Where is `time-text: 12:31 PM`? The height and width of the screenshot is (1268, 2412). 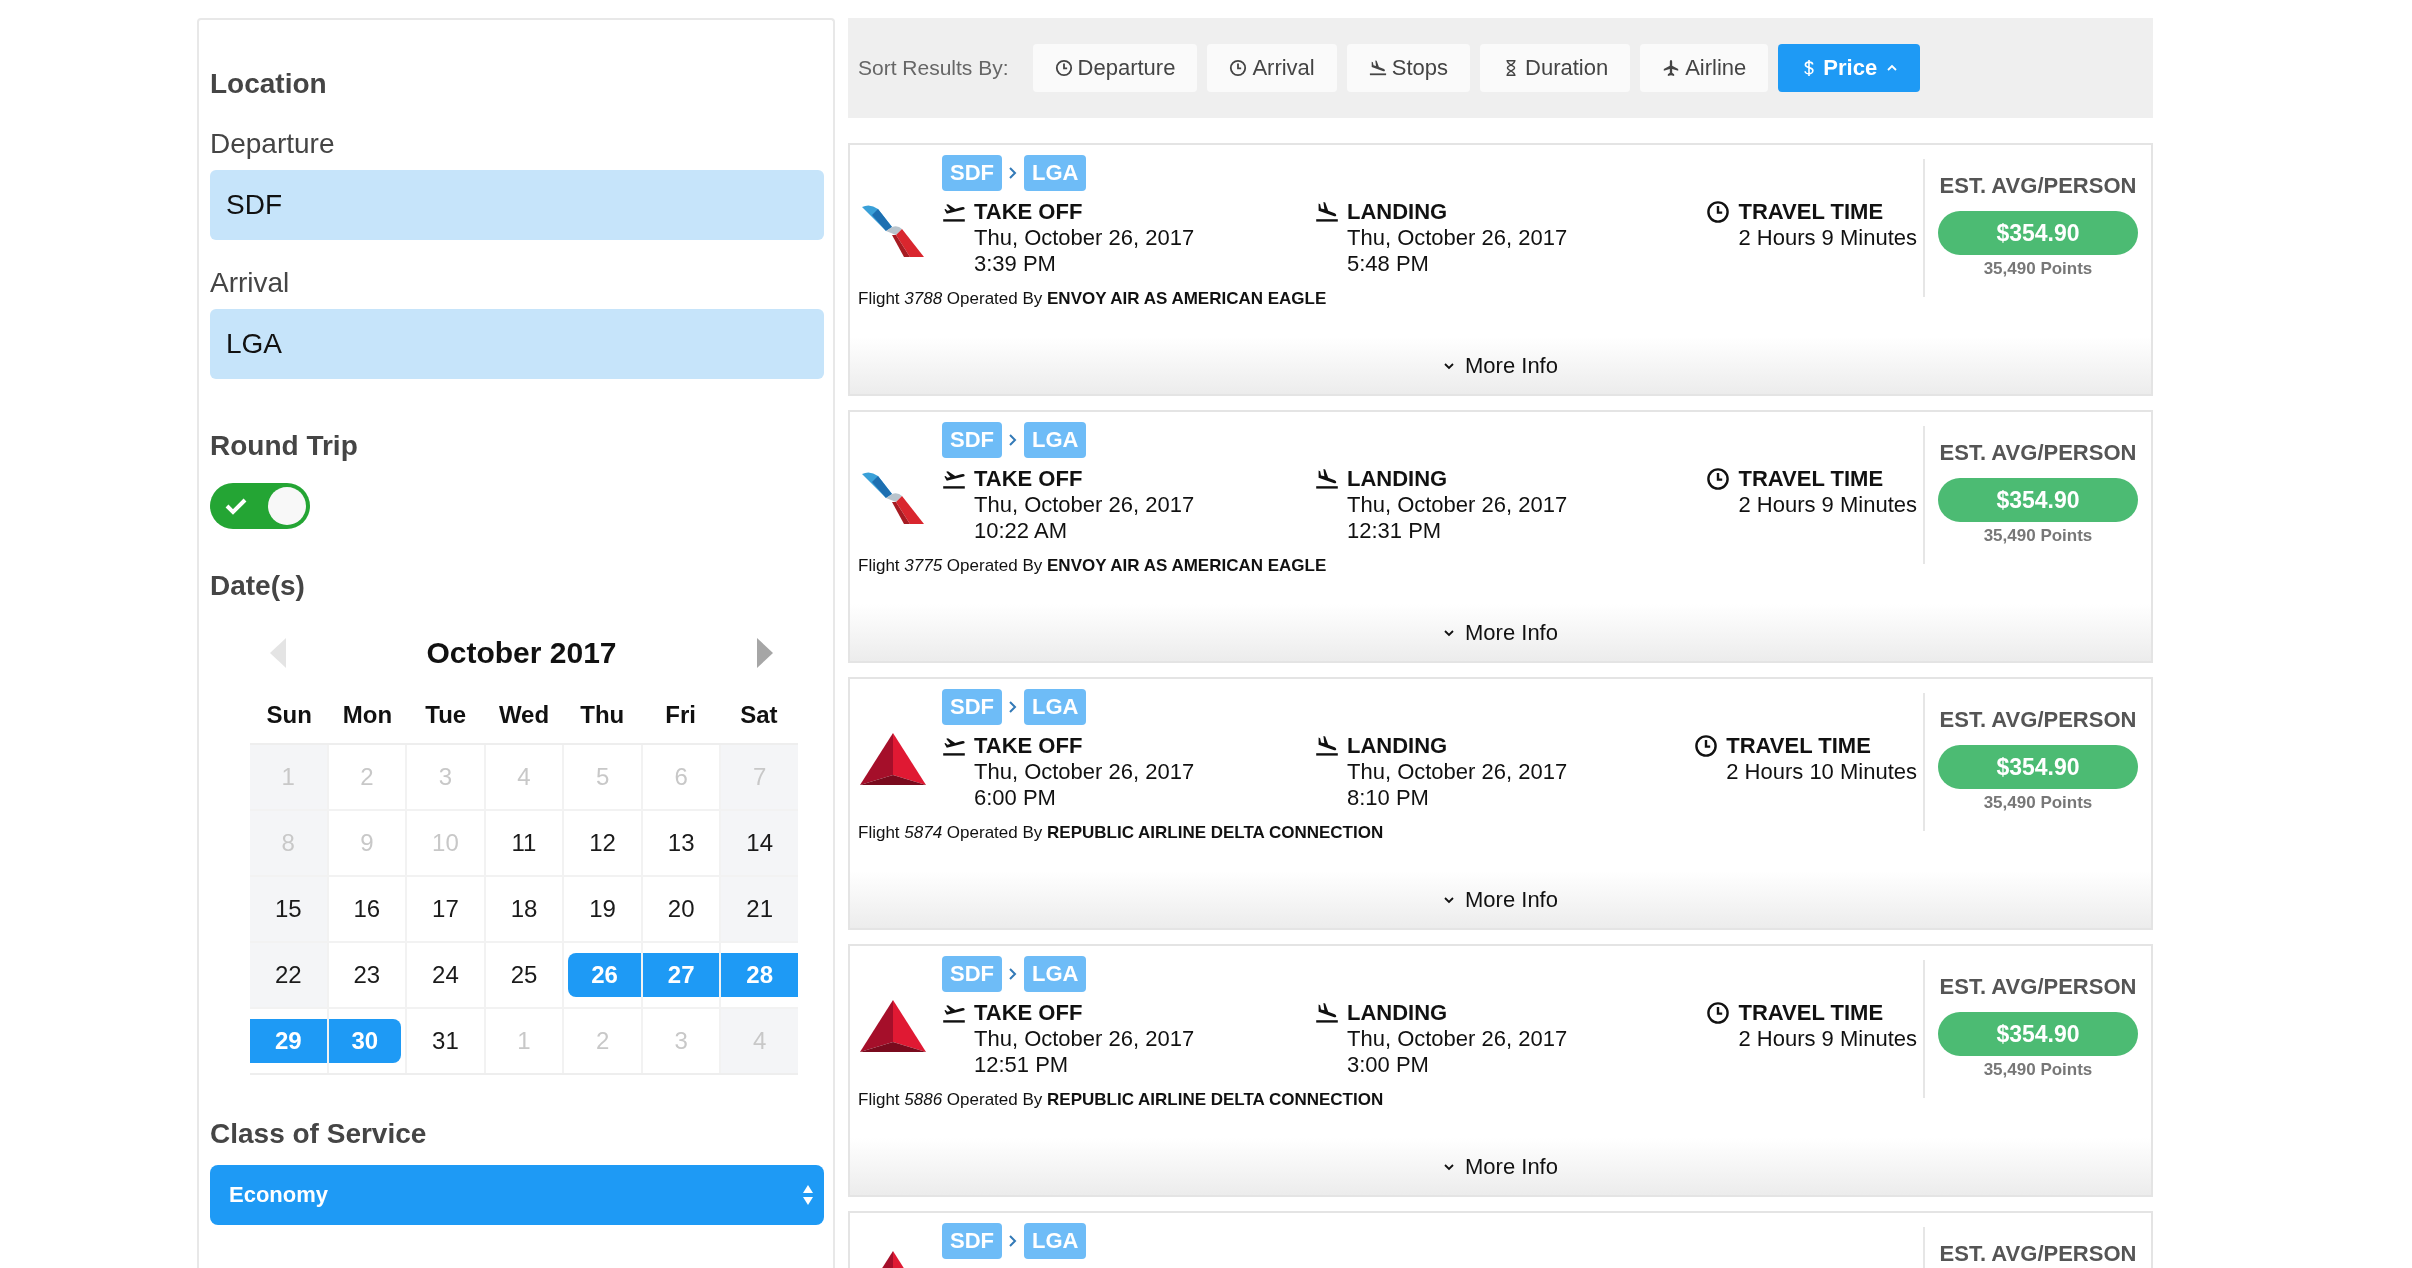
time-text: 12:31 PM is located at coordinates (1395, 531).